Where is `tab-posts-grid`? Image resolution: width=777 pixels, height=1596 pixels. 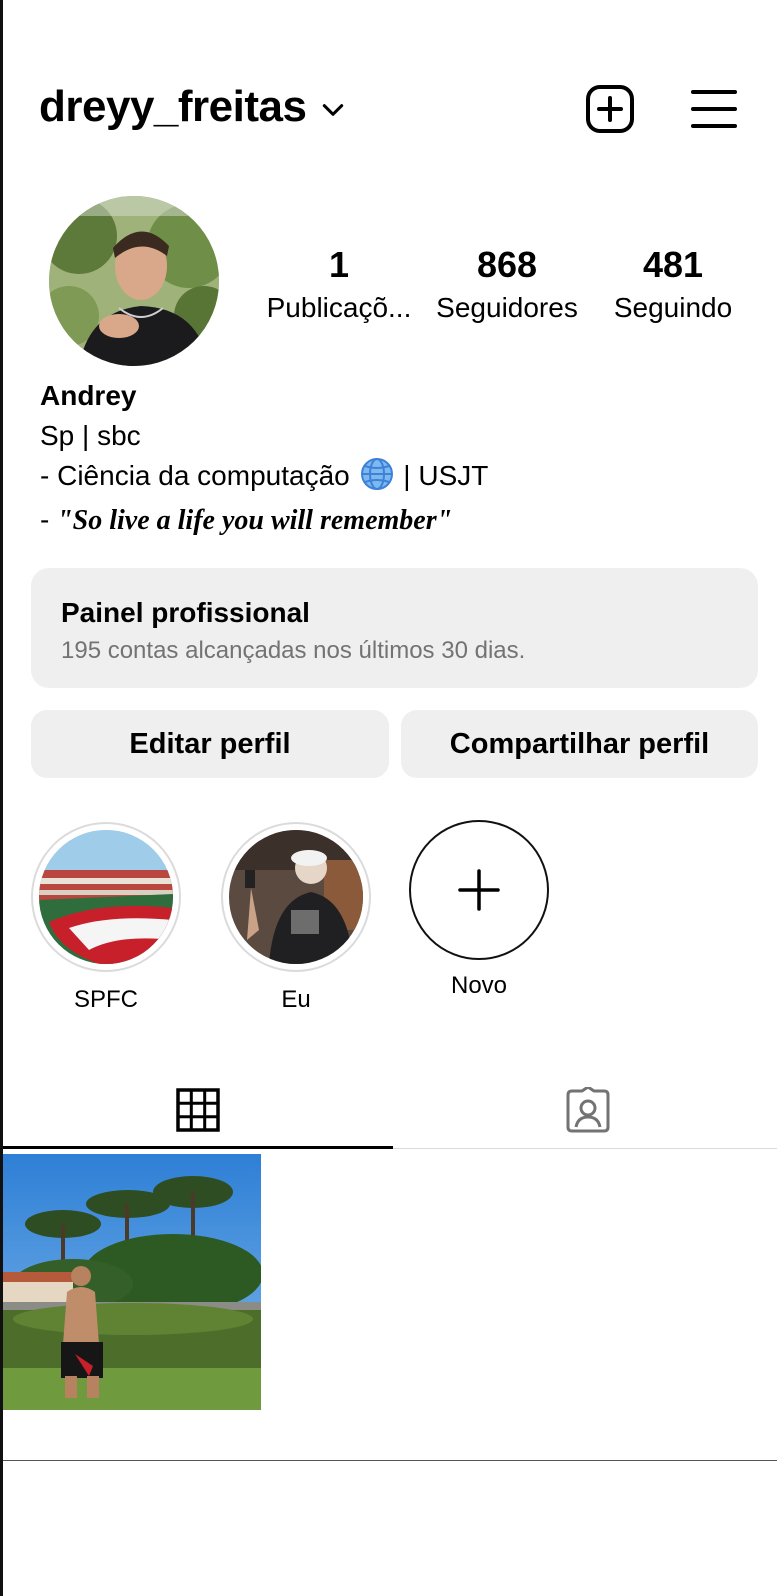 tab-posts-grid is located at coordinates (198, 1110).